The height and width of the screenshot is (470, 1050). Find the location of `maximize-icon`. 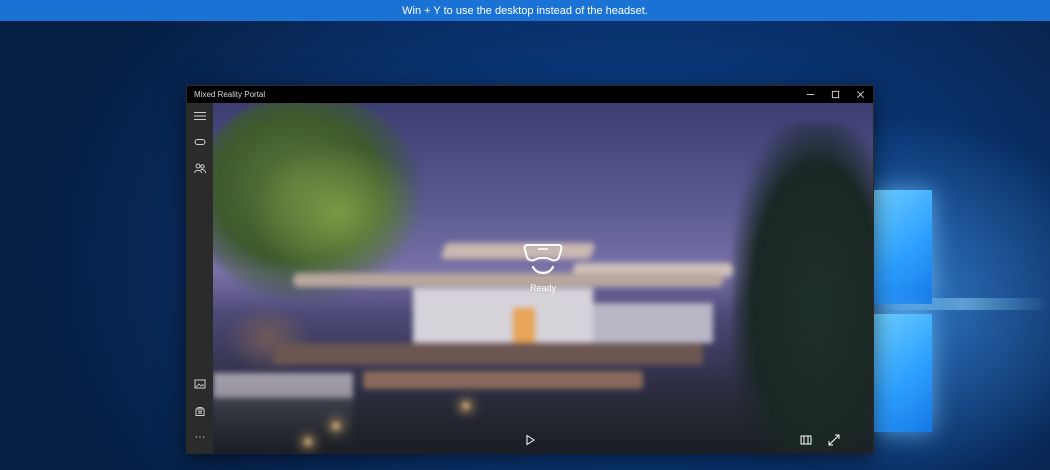

maximize-icon is located at coordinates (835, 94).